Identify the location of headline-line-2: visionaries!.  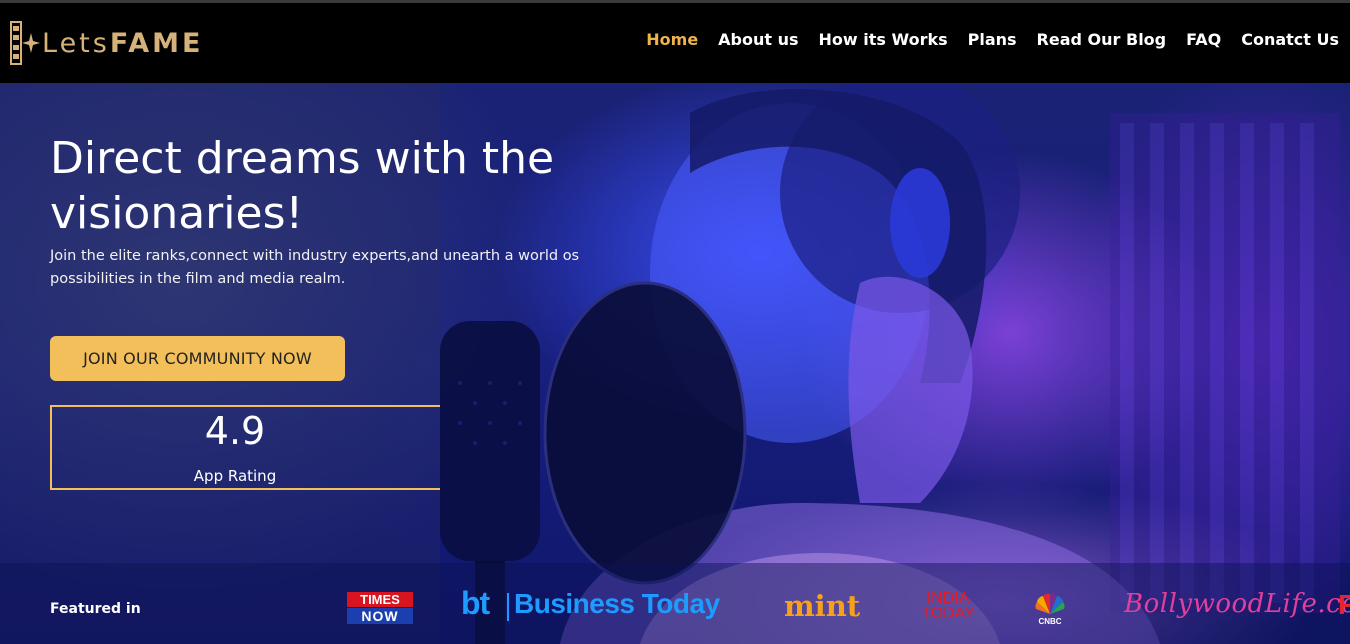
(177, 213).